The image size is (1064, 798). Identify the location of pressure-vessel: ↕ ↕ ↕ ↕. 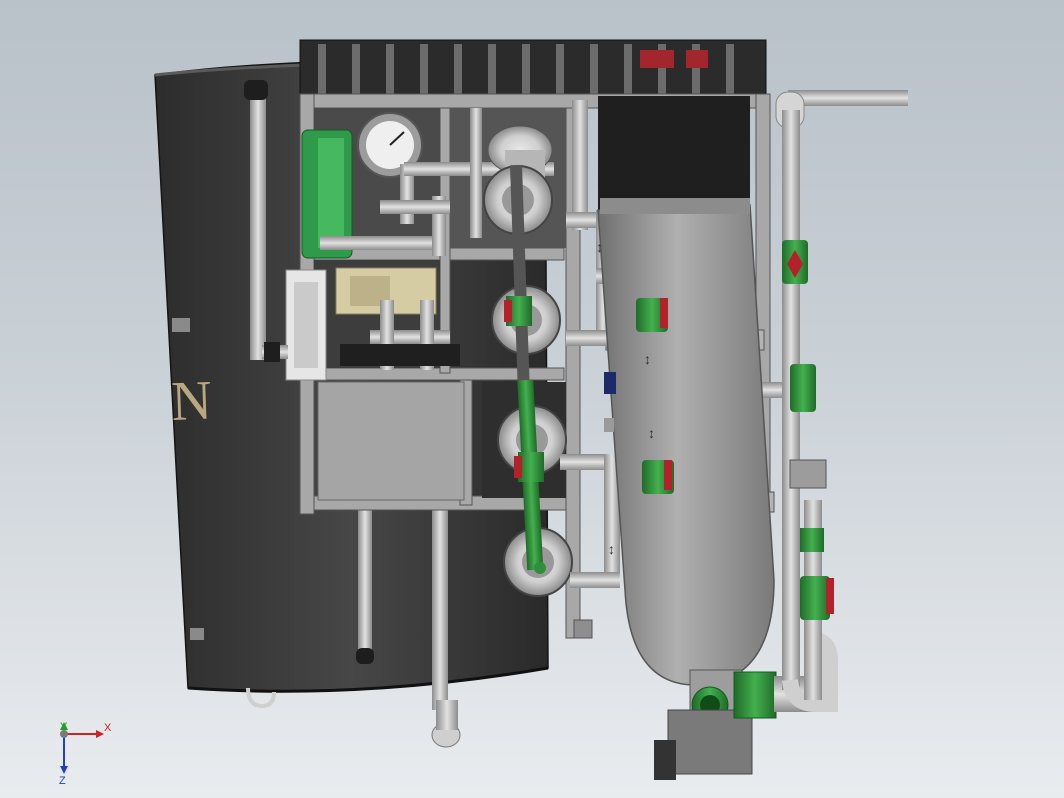
(685, 391).